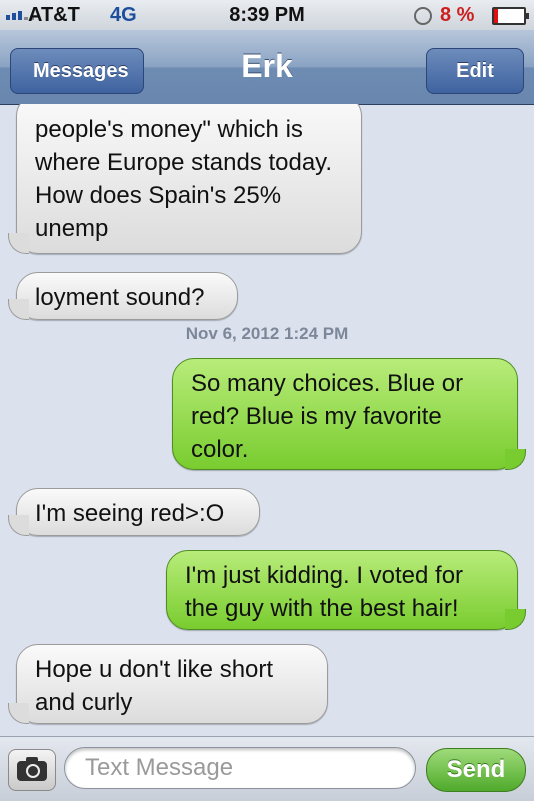  Describe the element at coordinates (510, 16) in the screenshot. I see `battery-icon` at that location.